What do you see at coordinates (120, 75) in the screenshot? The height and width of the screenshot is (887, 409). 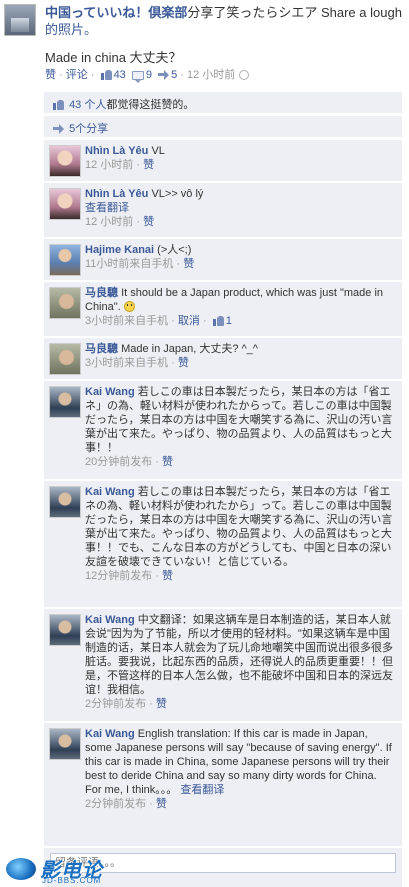 I see `like-count: 43` at bounding box center [120, 75].